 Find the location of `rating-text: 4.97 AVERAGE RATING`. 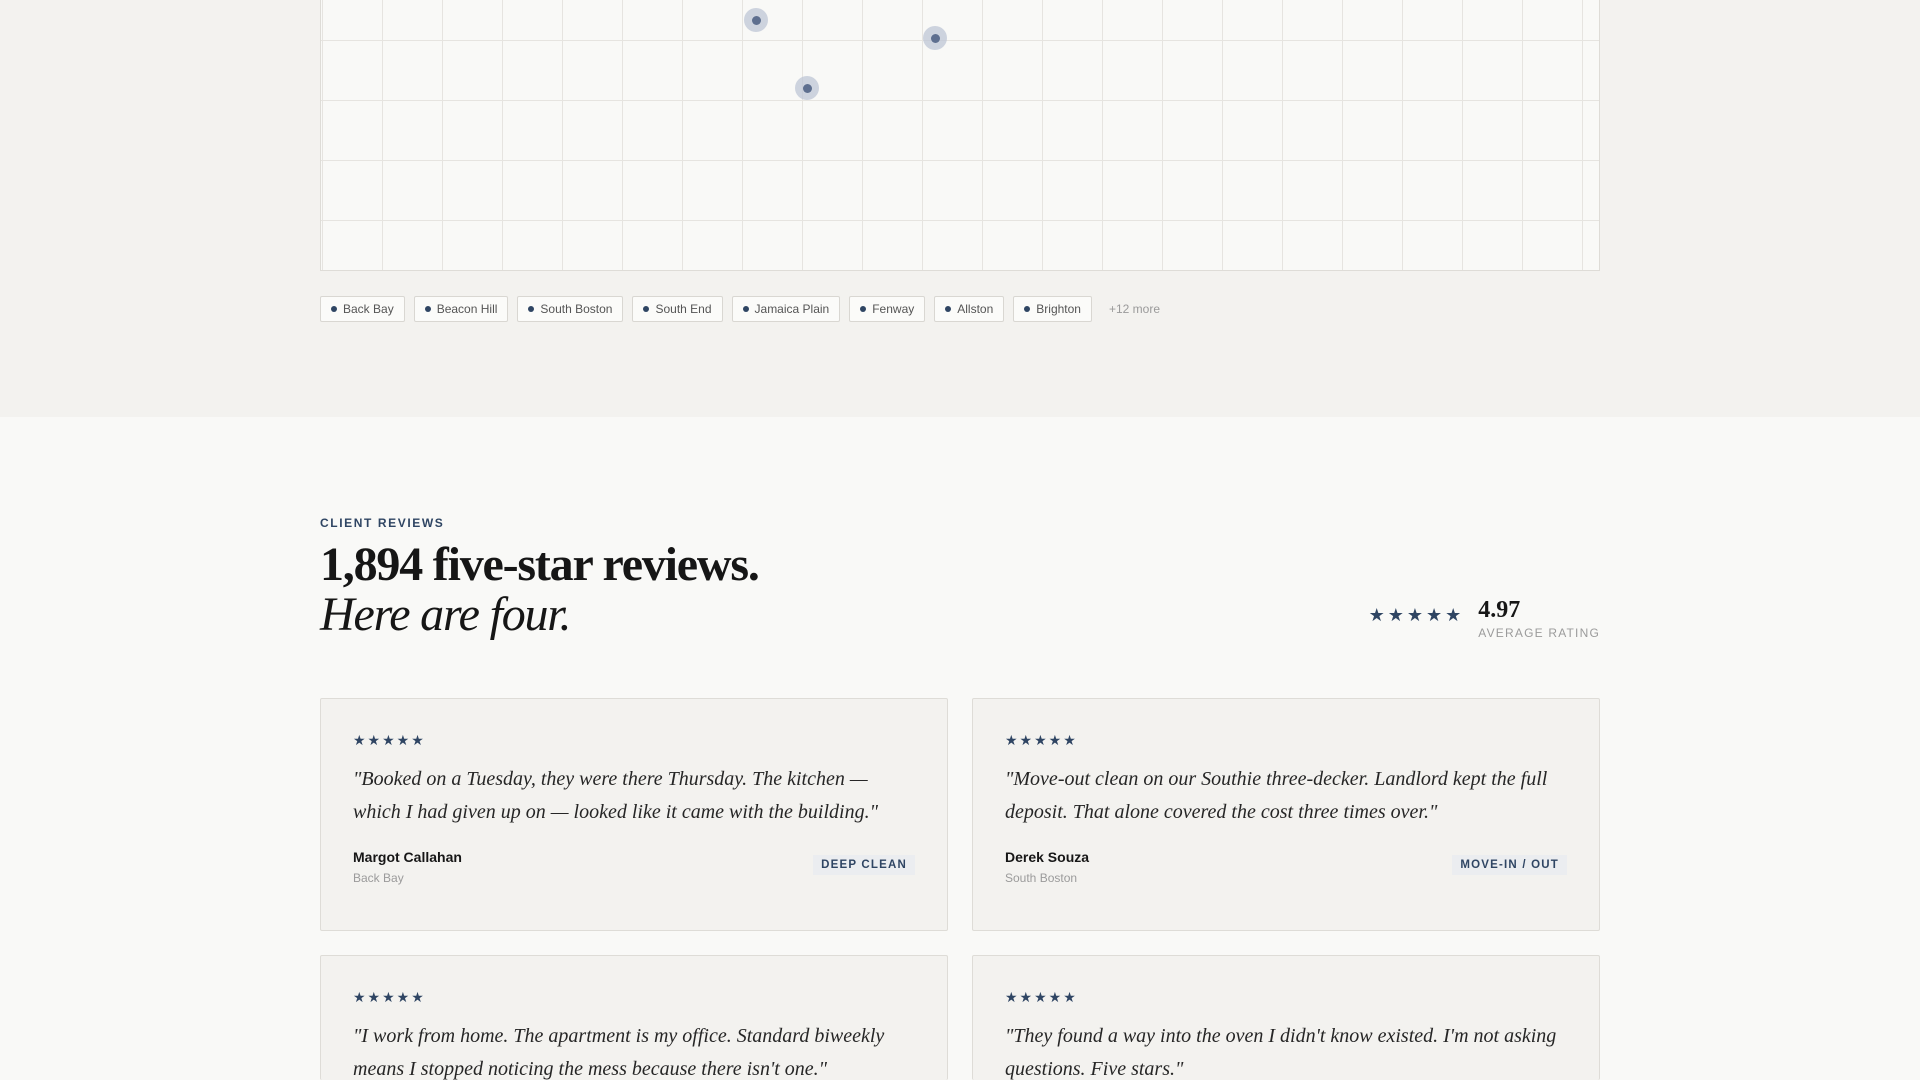

rating-text: 4.97 AVERAGE RATING is located at coordinates (1539, 618).